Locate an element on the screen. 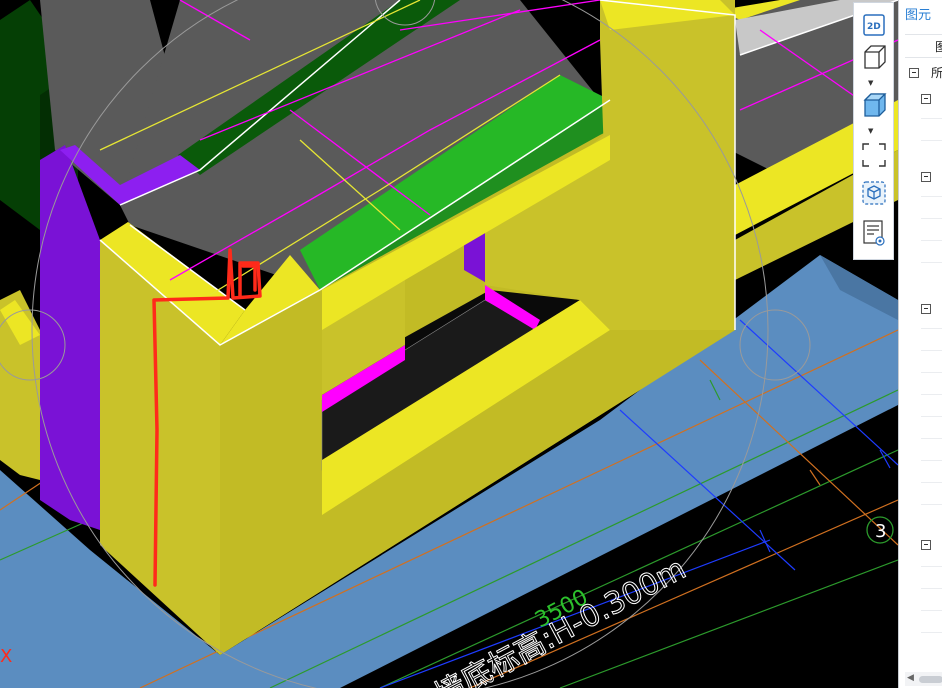 This screenshot has height=688, width=942. display-settings-button is located at coordinates (874, 233).